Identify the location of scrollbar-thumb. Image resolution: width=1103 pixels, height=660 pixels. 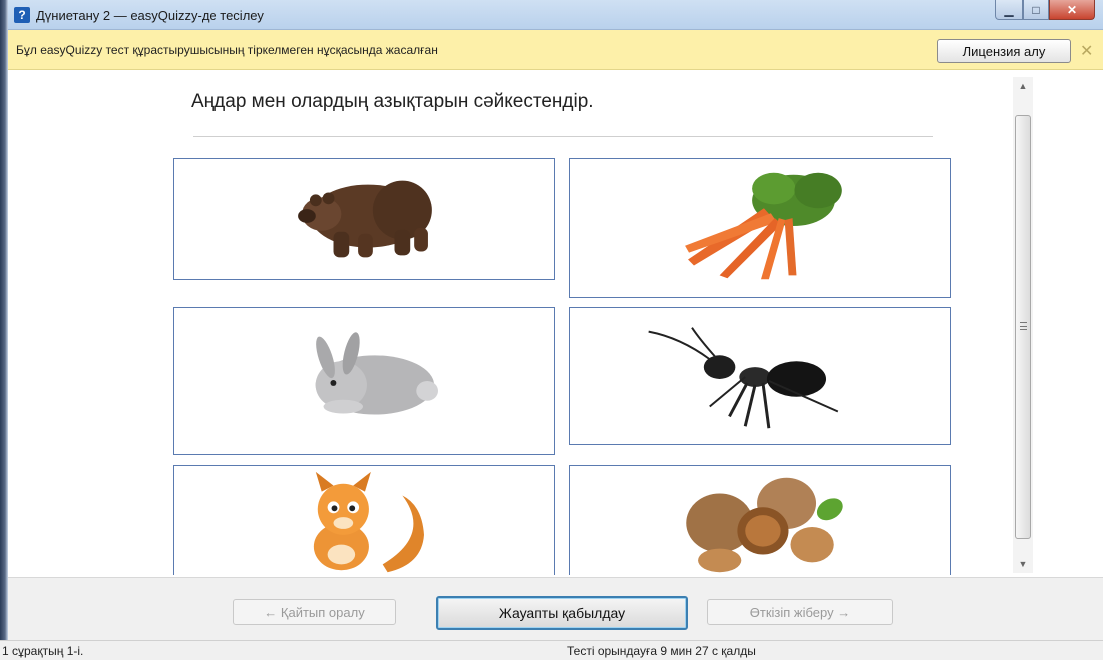
(1023, 327).